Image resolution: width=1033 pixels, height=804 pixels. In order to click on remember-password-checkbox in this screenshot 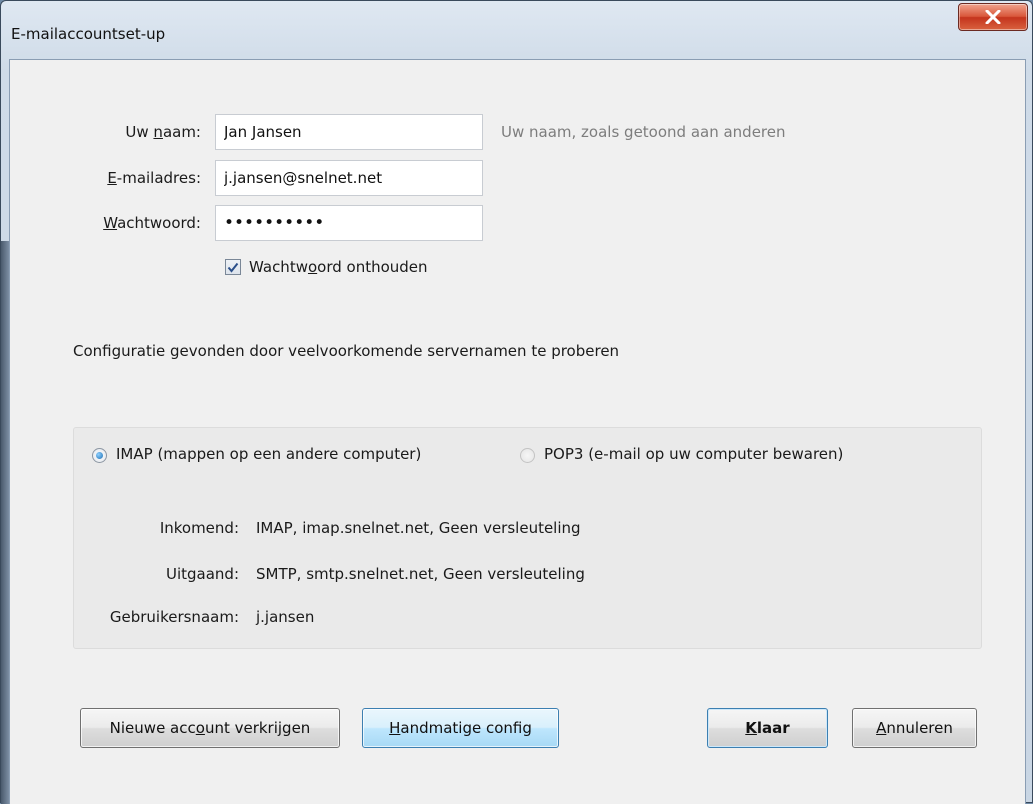, I will do `click(233, 267)`.